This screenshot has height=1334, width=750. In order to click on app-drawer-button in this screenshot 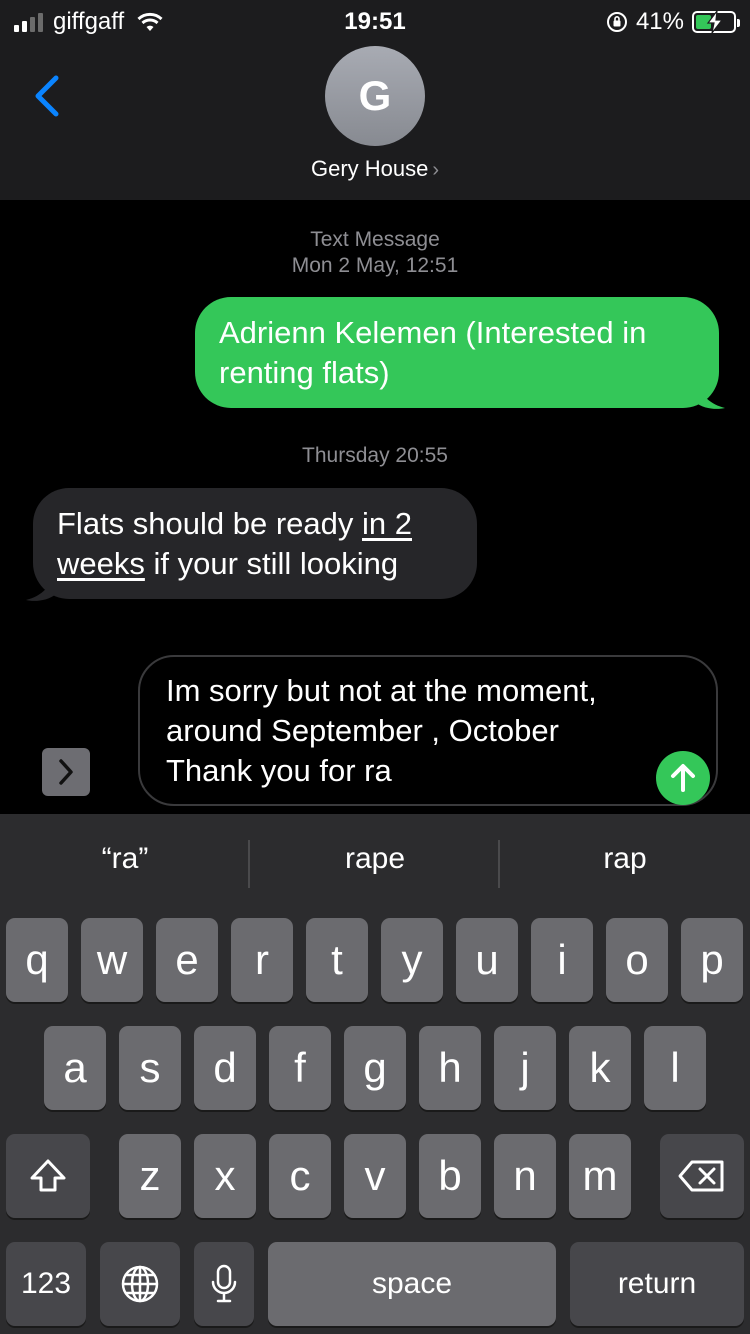, I will do `click(66, 772)`.